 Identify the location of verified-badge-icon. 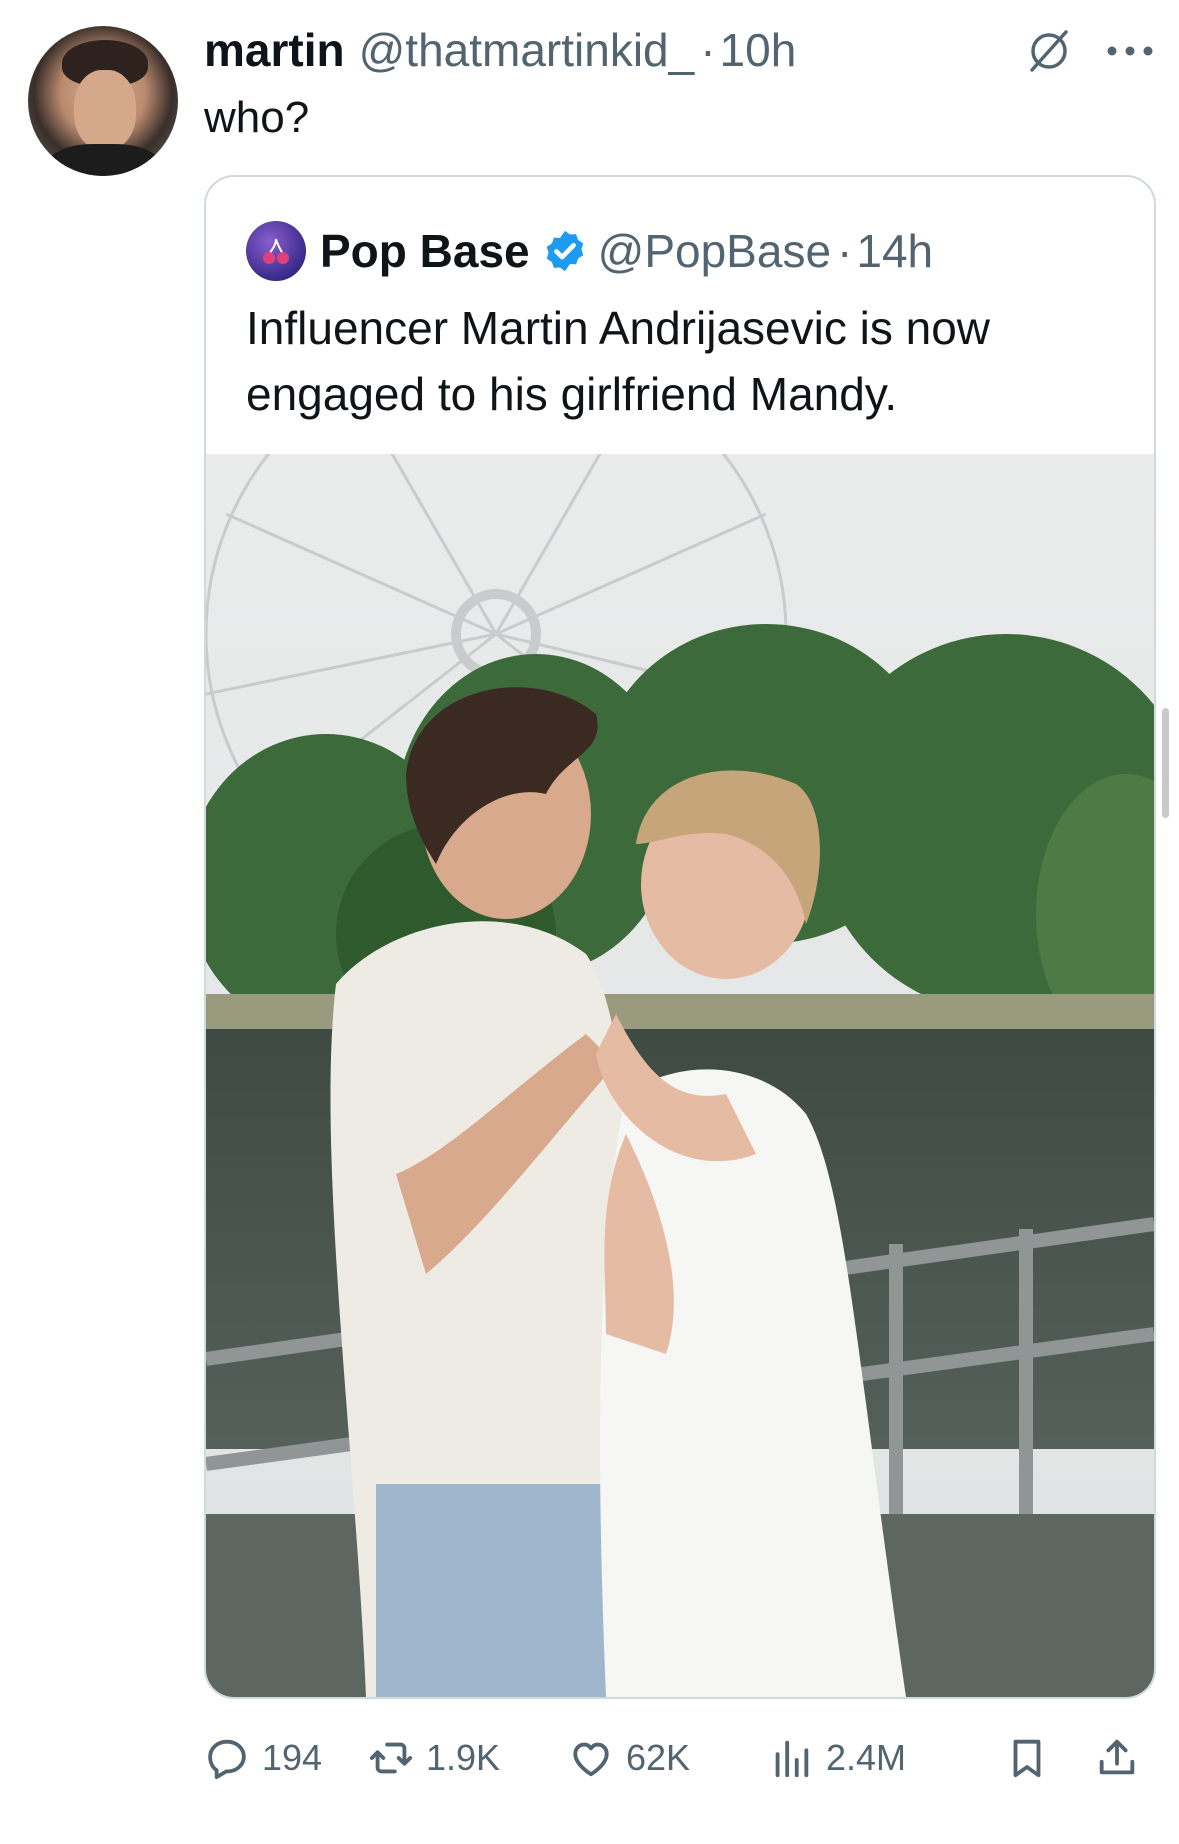
(564, 251).